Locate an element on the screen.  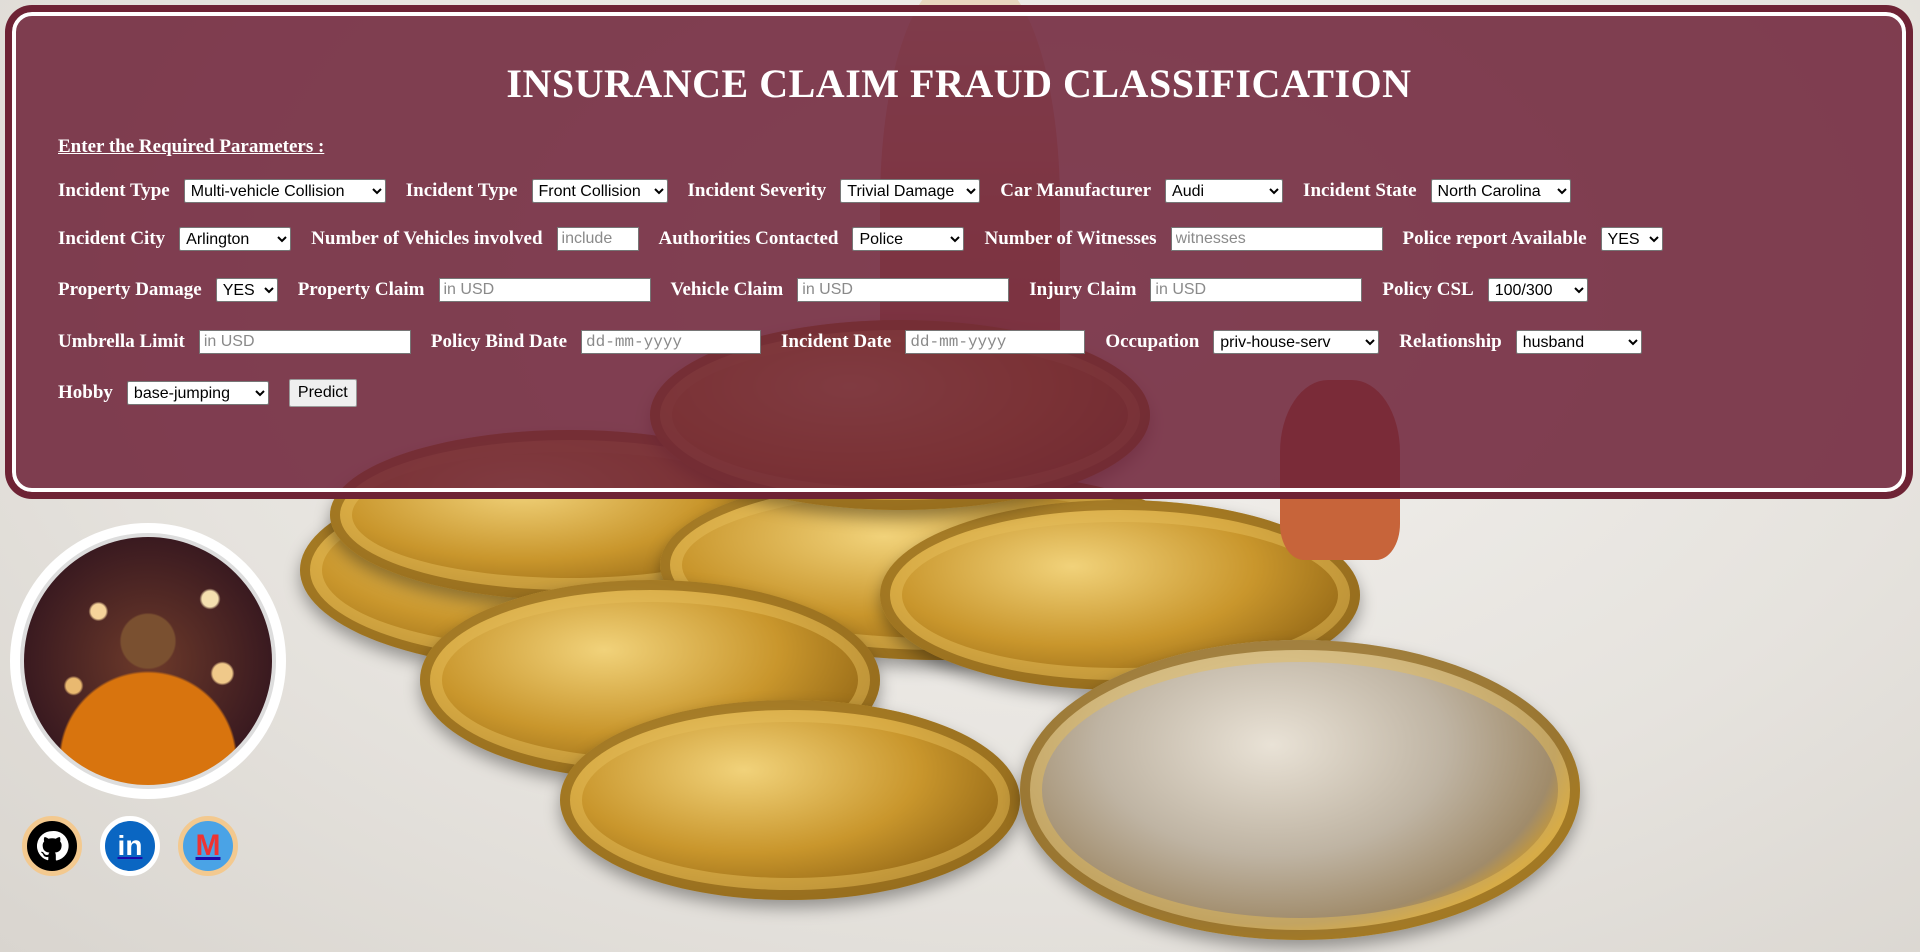
police-report-select: YES is located at coordinates (1631, 239).